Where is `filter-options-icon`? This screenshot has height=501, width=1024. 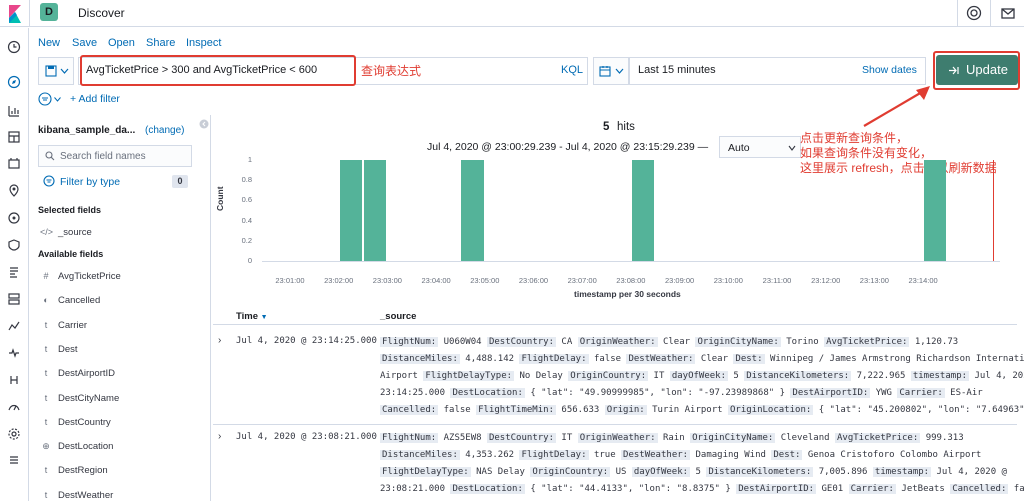
filter-options-icon is located at coordinates (45, 99).